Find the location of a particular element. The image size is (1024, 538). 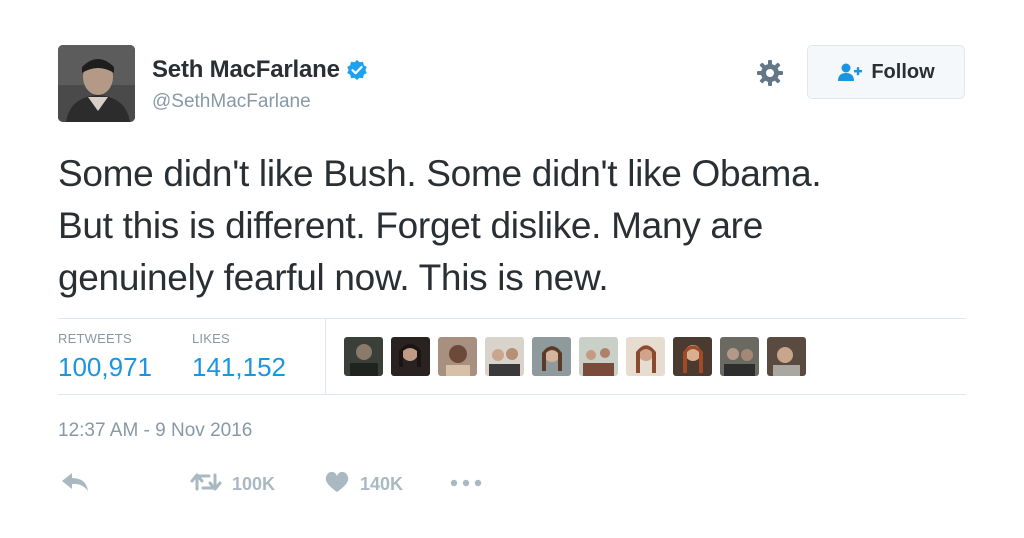

avatar is located at coordinates (96, 83).